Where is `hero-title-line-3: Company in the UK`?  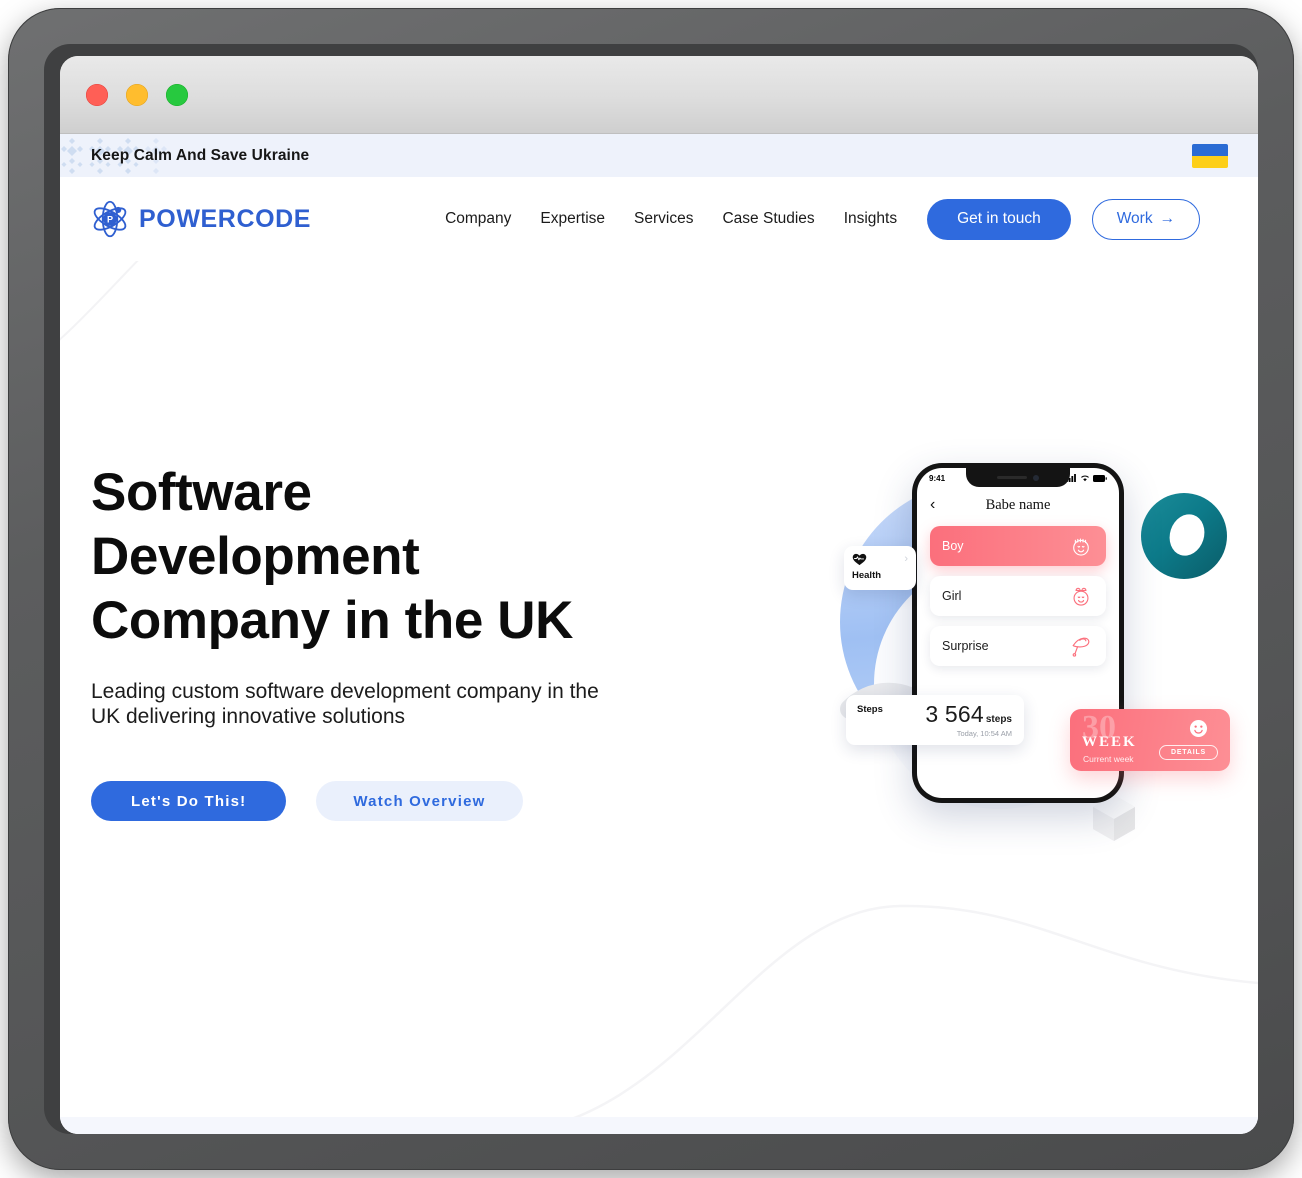
hero-title-line-3: Company in the UK is located at coordinates (332, 621).